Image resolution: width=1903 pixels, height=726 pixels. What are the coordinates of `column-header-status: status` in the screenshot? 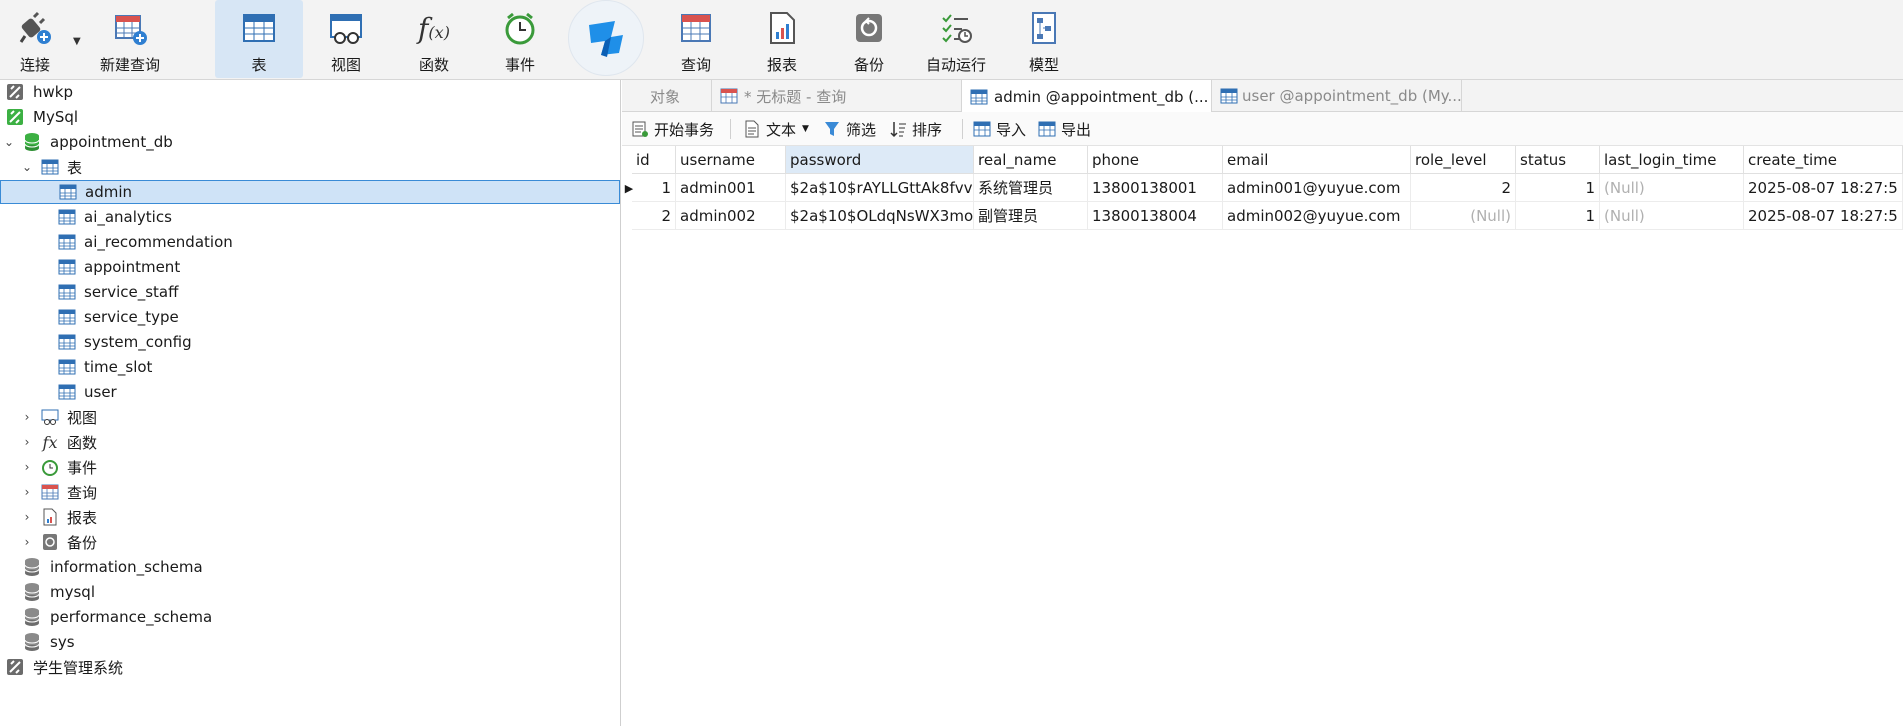 It's located at (1558, 160).